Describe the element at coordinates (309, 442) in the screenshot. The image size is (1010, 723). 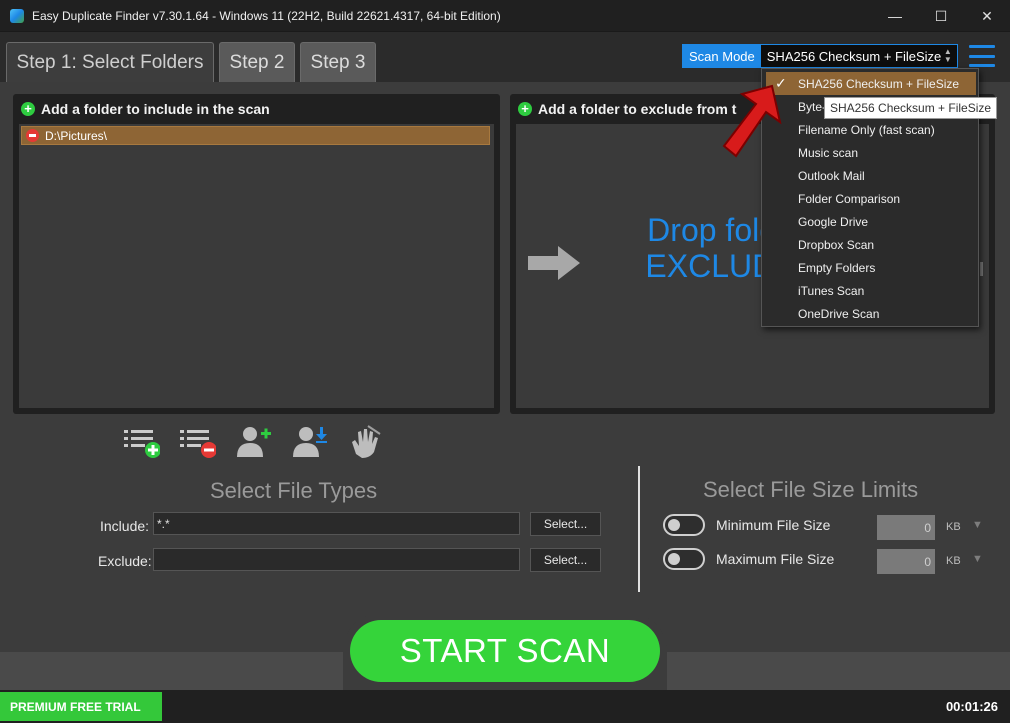
I see `import-user-icon` at that location.